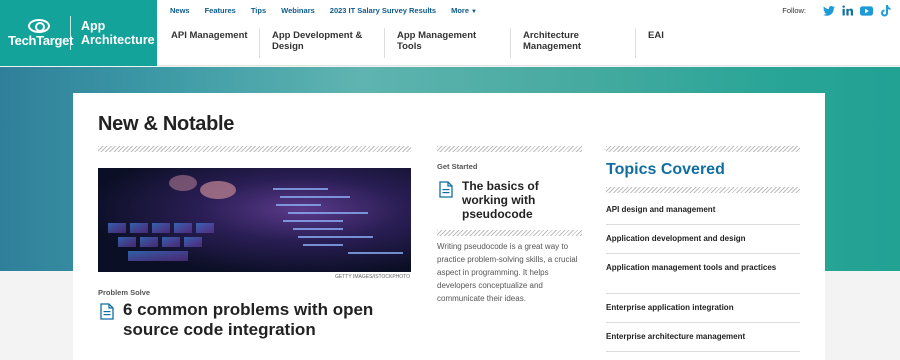 The width and height of the screenshot is (900, 360). I want to click on nav-item-architecture-management: Architecture Management, so click(566, 41).